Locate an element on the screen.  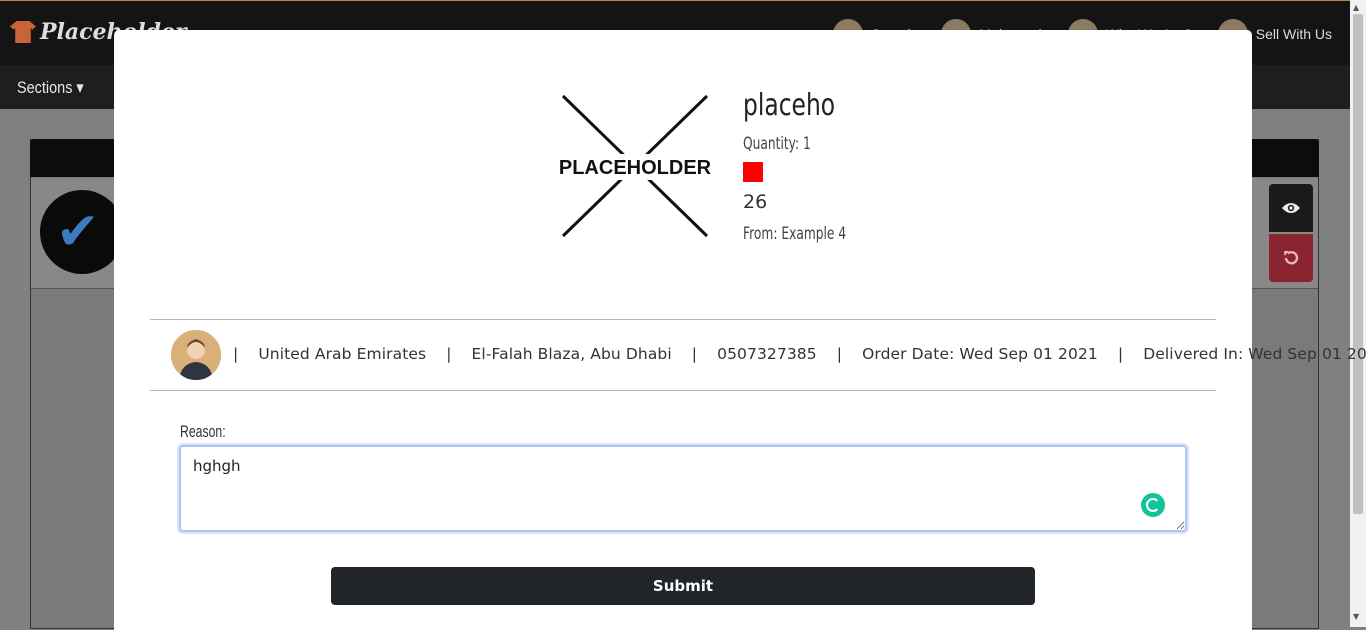
buyer-country: United Arab Emirates is located at coordinates (342, 354).